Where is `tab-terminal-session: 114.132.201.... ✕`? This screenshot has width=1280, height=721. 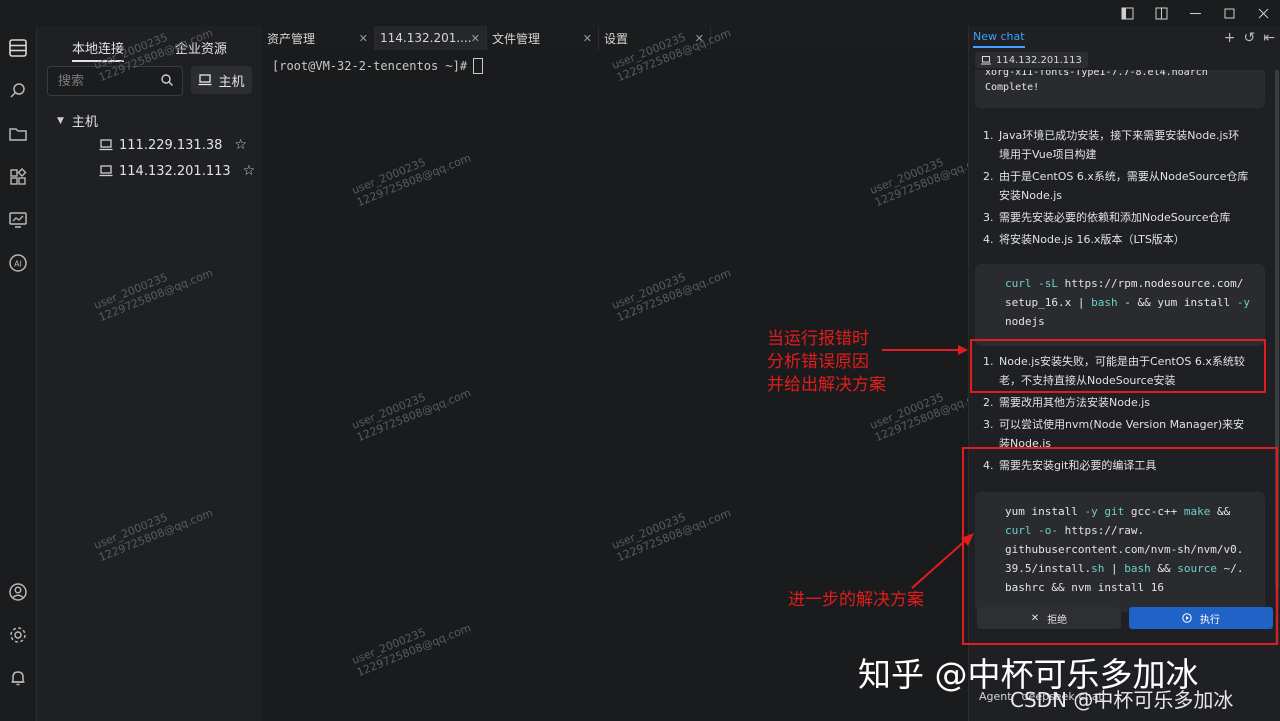
tab-terminal-session: 114.132.201.... ✕ is located at coordinates (431, 38).